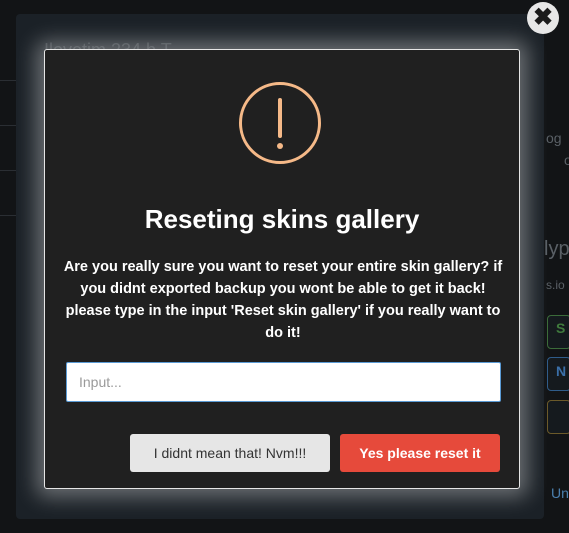 This screenshot has height=533, width=569. What do you see at coordinates (543, 18) in the screenshot?
I see `close-icon: ✖` at bounding box center [543, 18].